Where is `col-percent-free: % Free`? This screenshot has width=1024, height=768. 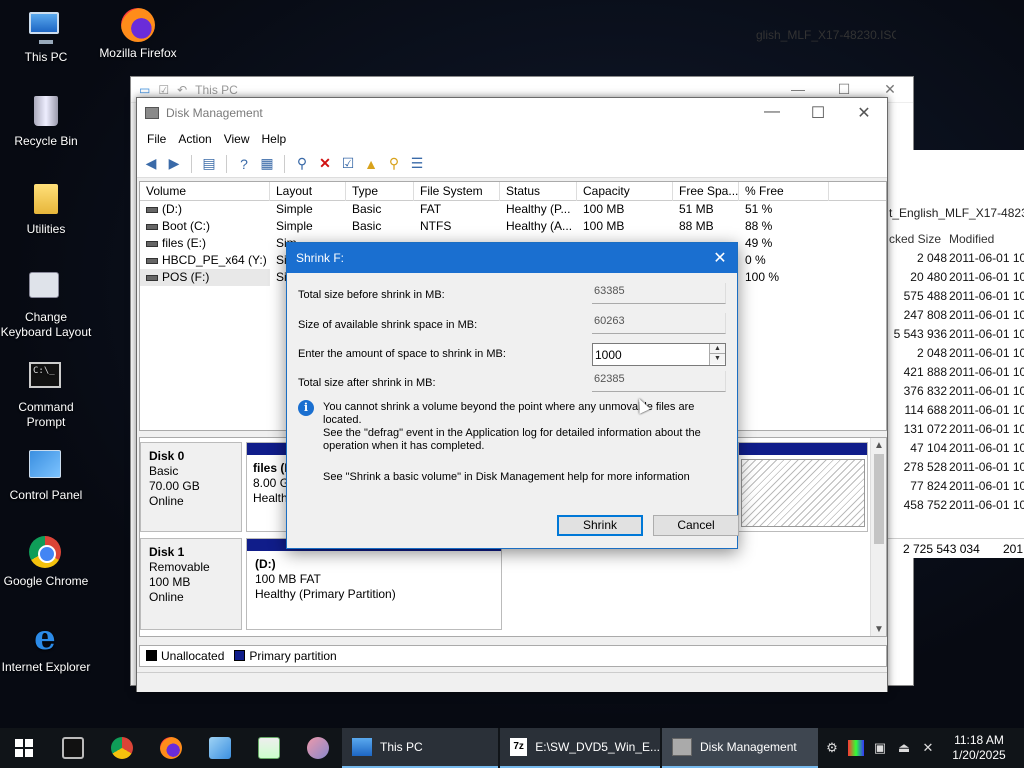 col-percent-free: % Free is located at coordinates (784, 191).